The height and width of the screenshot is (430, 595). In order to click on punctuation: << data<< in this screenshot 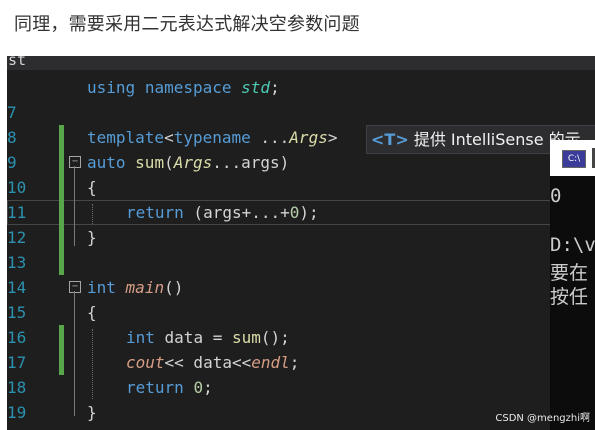, I will do `click(208, 362)`.